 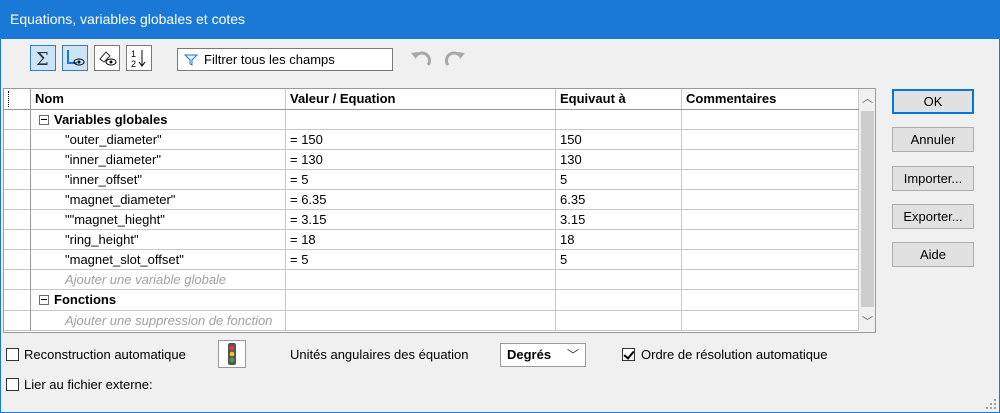 I want to click on variable-name: "outer_diameter", so click(x=158, y=140).